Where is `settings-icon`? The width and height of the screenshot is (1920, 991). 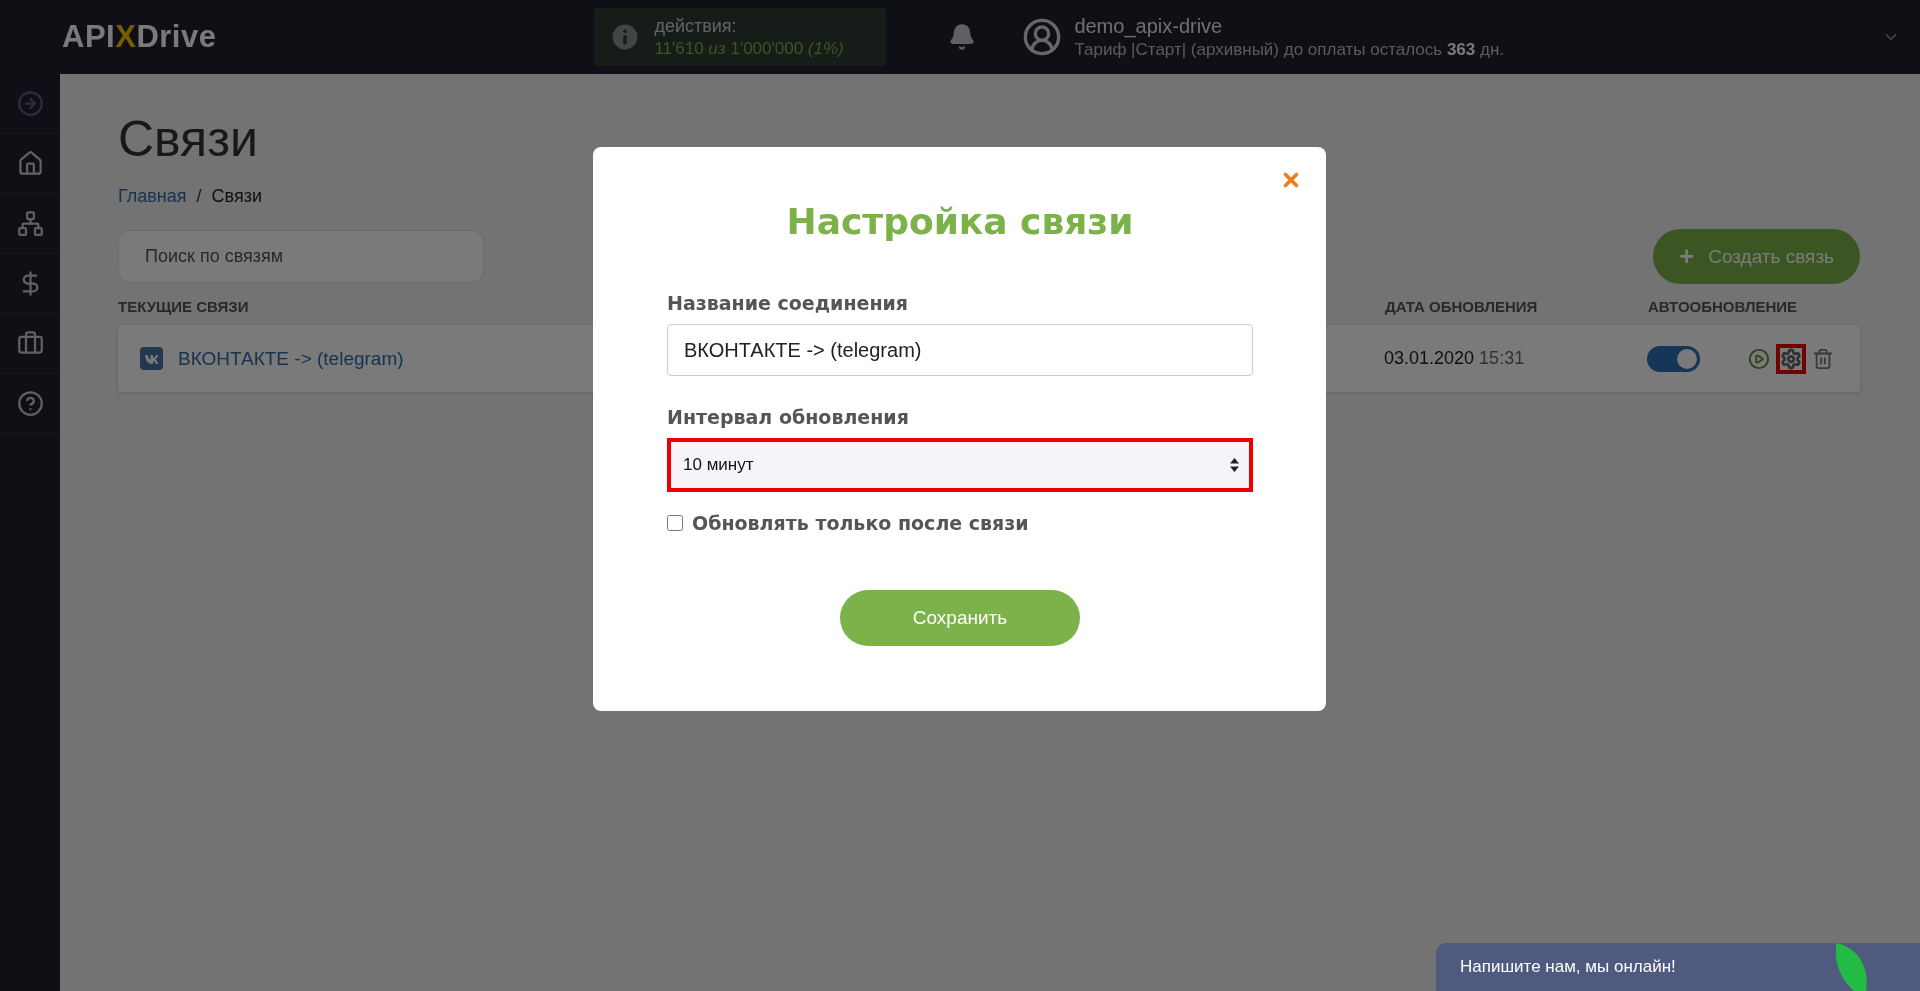
settings-icon is located at coordinates (1791, 358).